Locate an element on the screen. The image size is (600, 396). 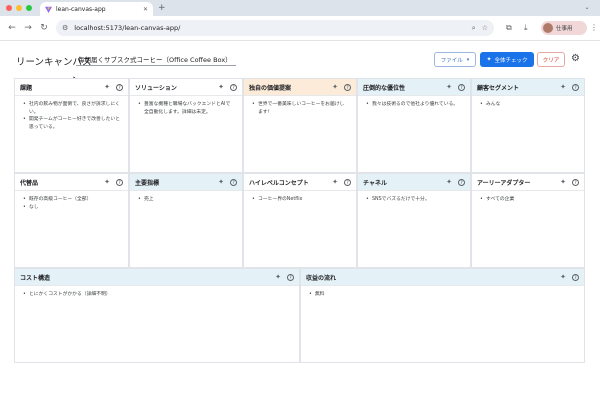
list-item: すべての企業 is located at coordinates (528, 200).